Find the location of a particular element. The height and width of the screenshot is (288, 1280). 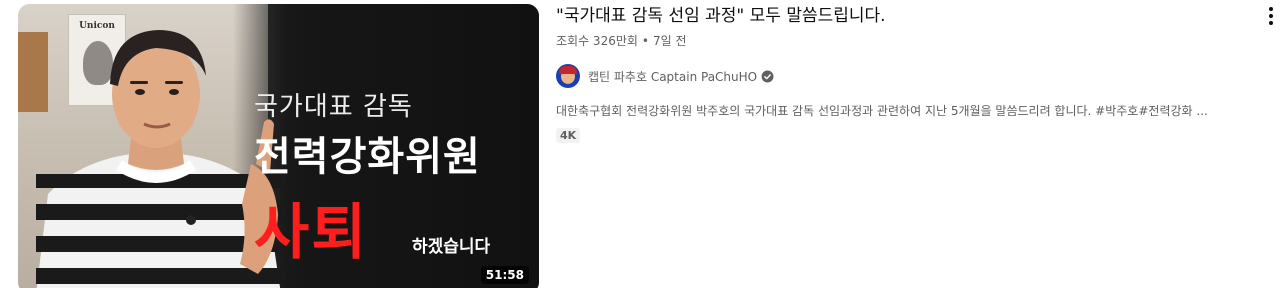

channel-row: 캡틴 파추호 Captain PaChuHO is located at coordinates (912, 76).